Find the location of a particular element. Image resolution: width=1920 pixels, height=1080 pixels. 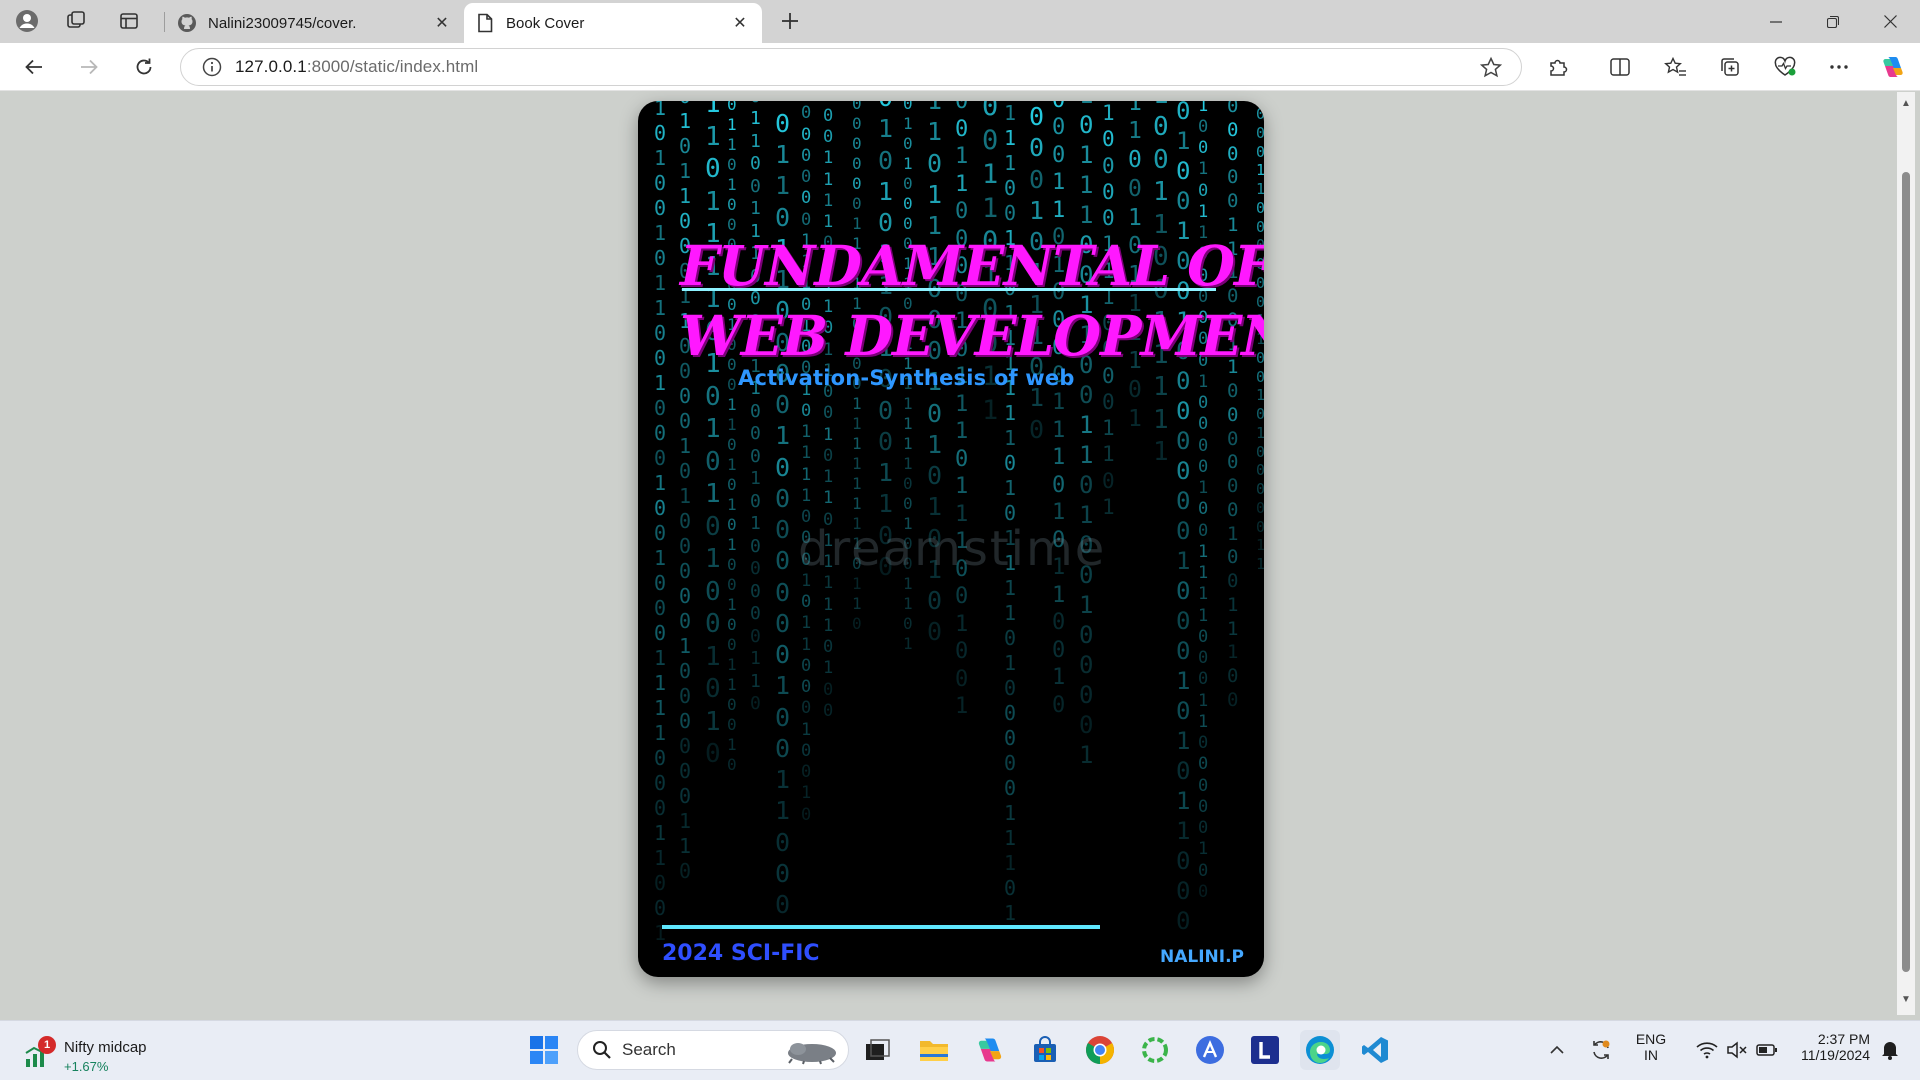

close-window-button is located at coordinates (1890, 21).